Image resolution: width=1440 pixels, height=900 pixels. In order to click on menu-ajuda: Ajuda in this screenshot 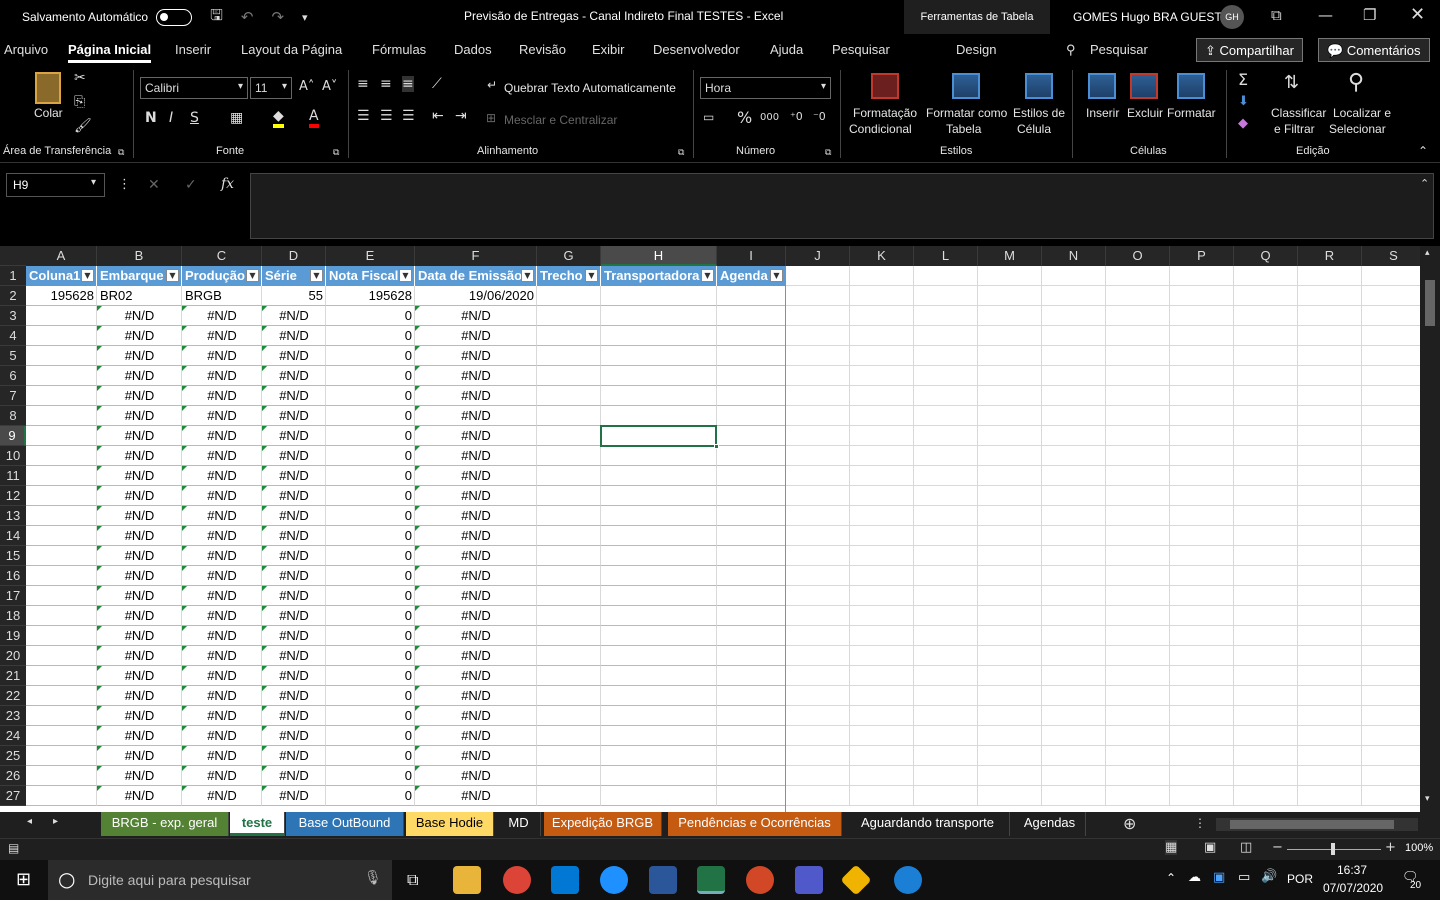, I will do `click(786, 49)`.